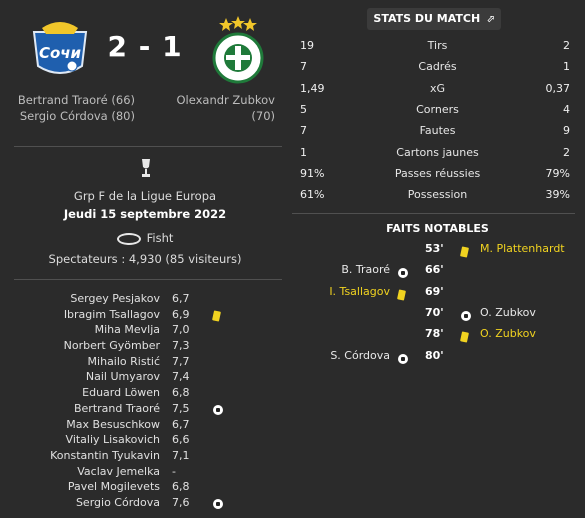 The image size is (585, 518). Describe the element at coordinates (146, 168) in the screenshot. I see `competition-icon` at that location.